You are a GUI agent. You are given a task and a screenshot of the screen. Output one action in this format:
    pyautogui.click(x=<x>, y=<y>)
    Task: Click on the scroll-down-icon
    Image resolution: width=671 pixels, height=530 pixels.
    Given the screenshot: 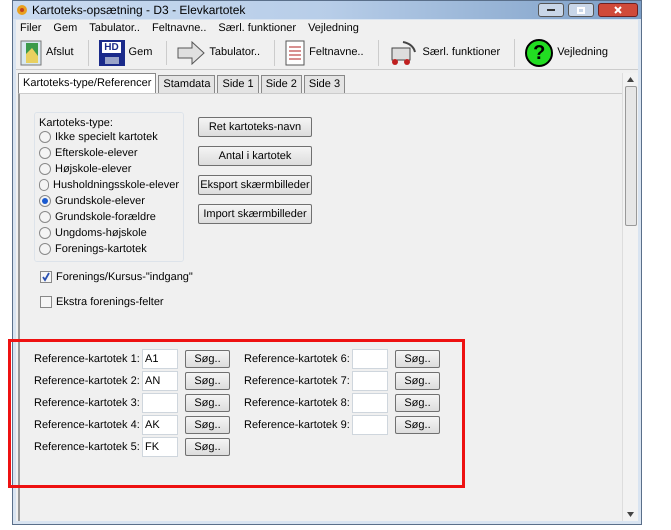 What is the action you would take?
    pyautogui.click(x=630, y=514)
    